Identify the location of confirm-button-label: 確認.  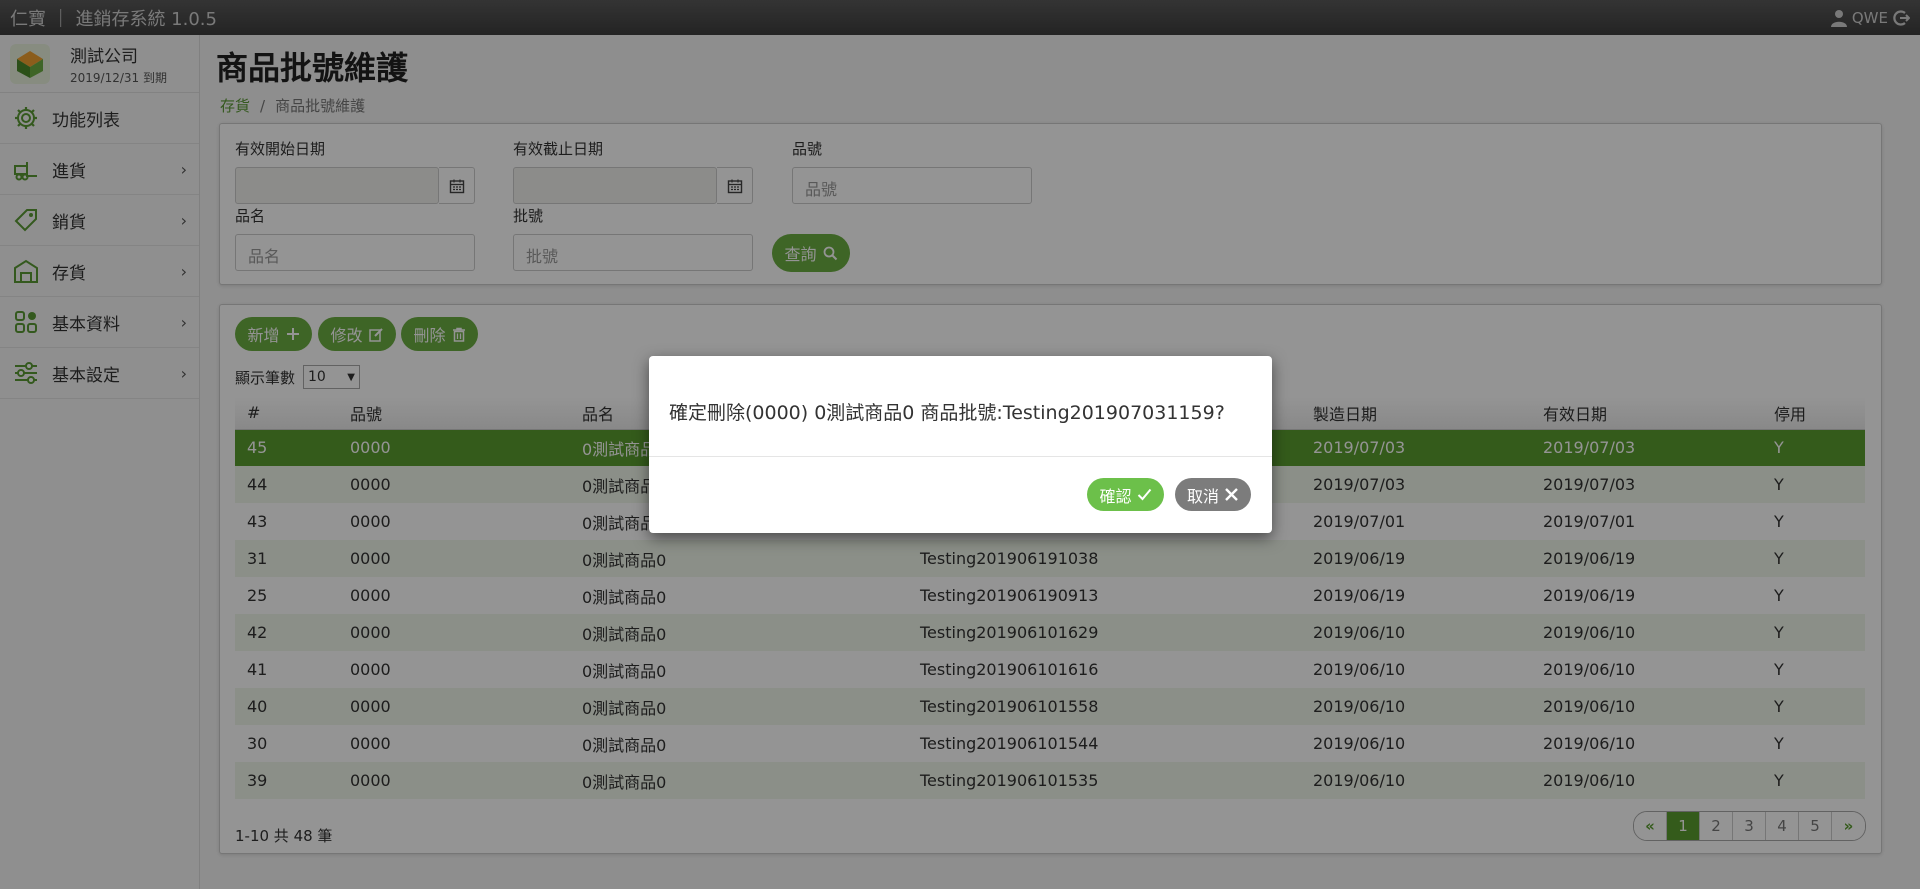
(1115, 496).